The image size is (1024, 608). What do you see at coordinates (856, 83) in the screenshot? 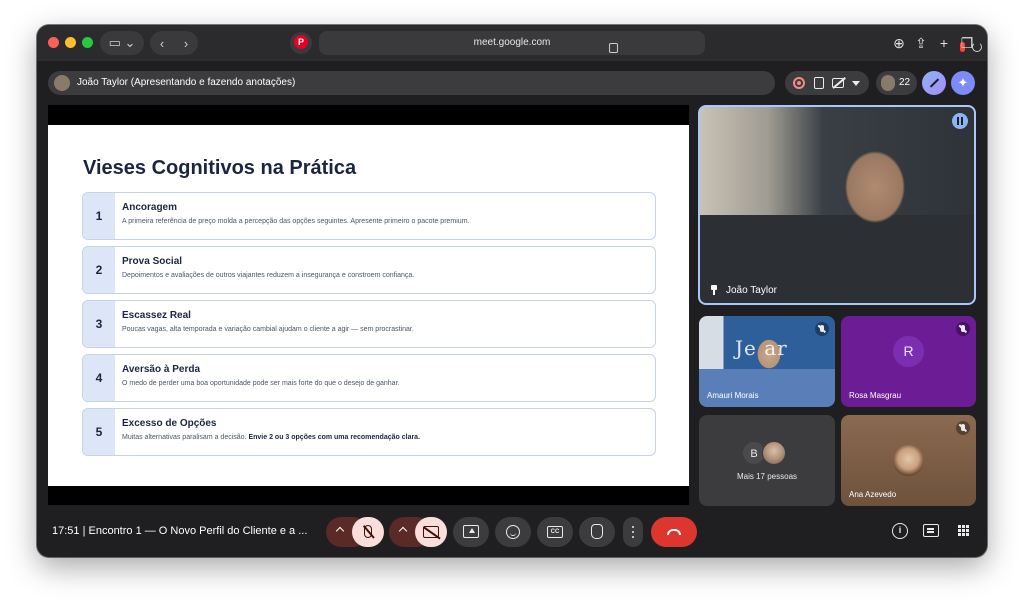
I see `chevron-down-icon` at bounding box center [856, 83].